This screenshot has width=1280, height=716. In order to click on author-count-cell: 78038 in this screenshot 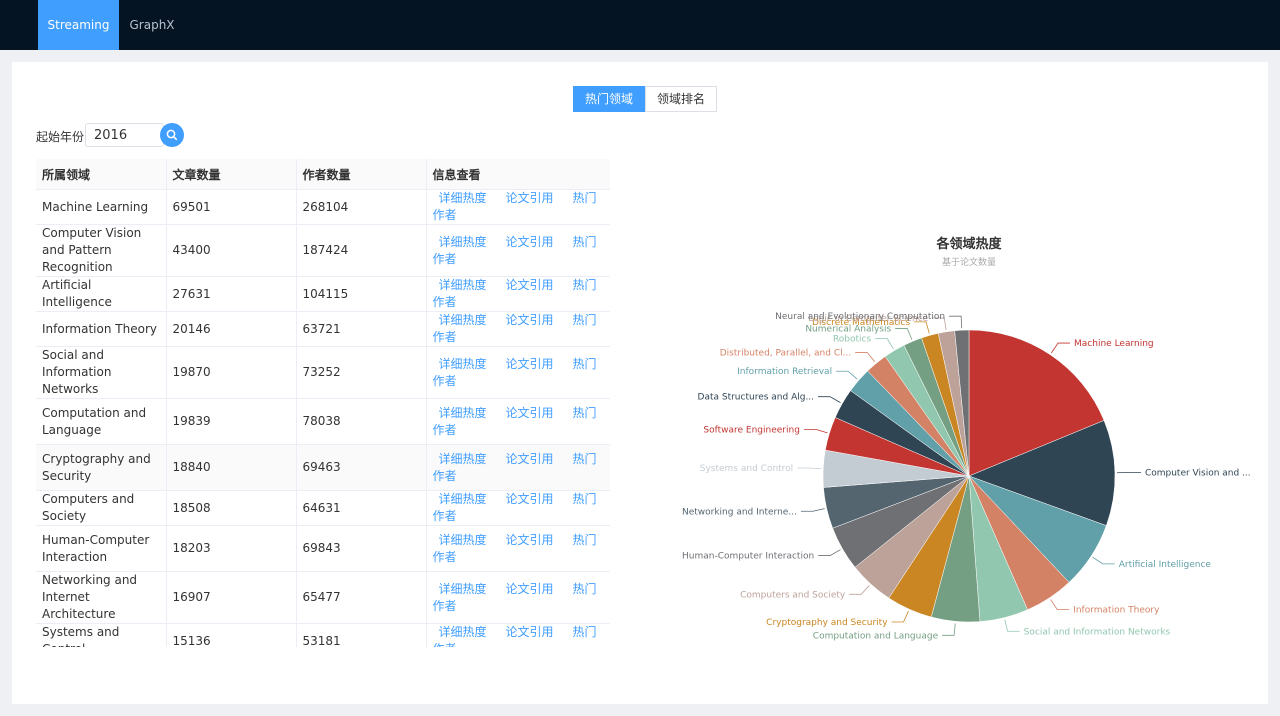, I will do `click(361, 421)`.